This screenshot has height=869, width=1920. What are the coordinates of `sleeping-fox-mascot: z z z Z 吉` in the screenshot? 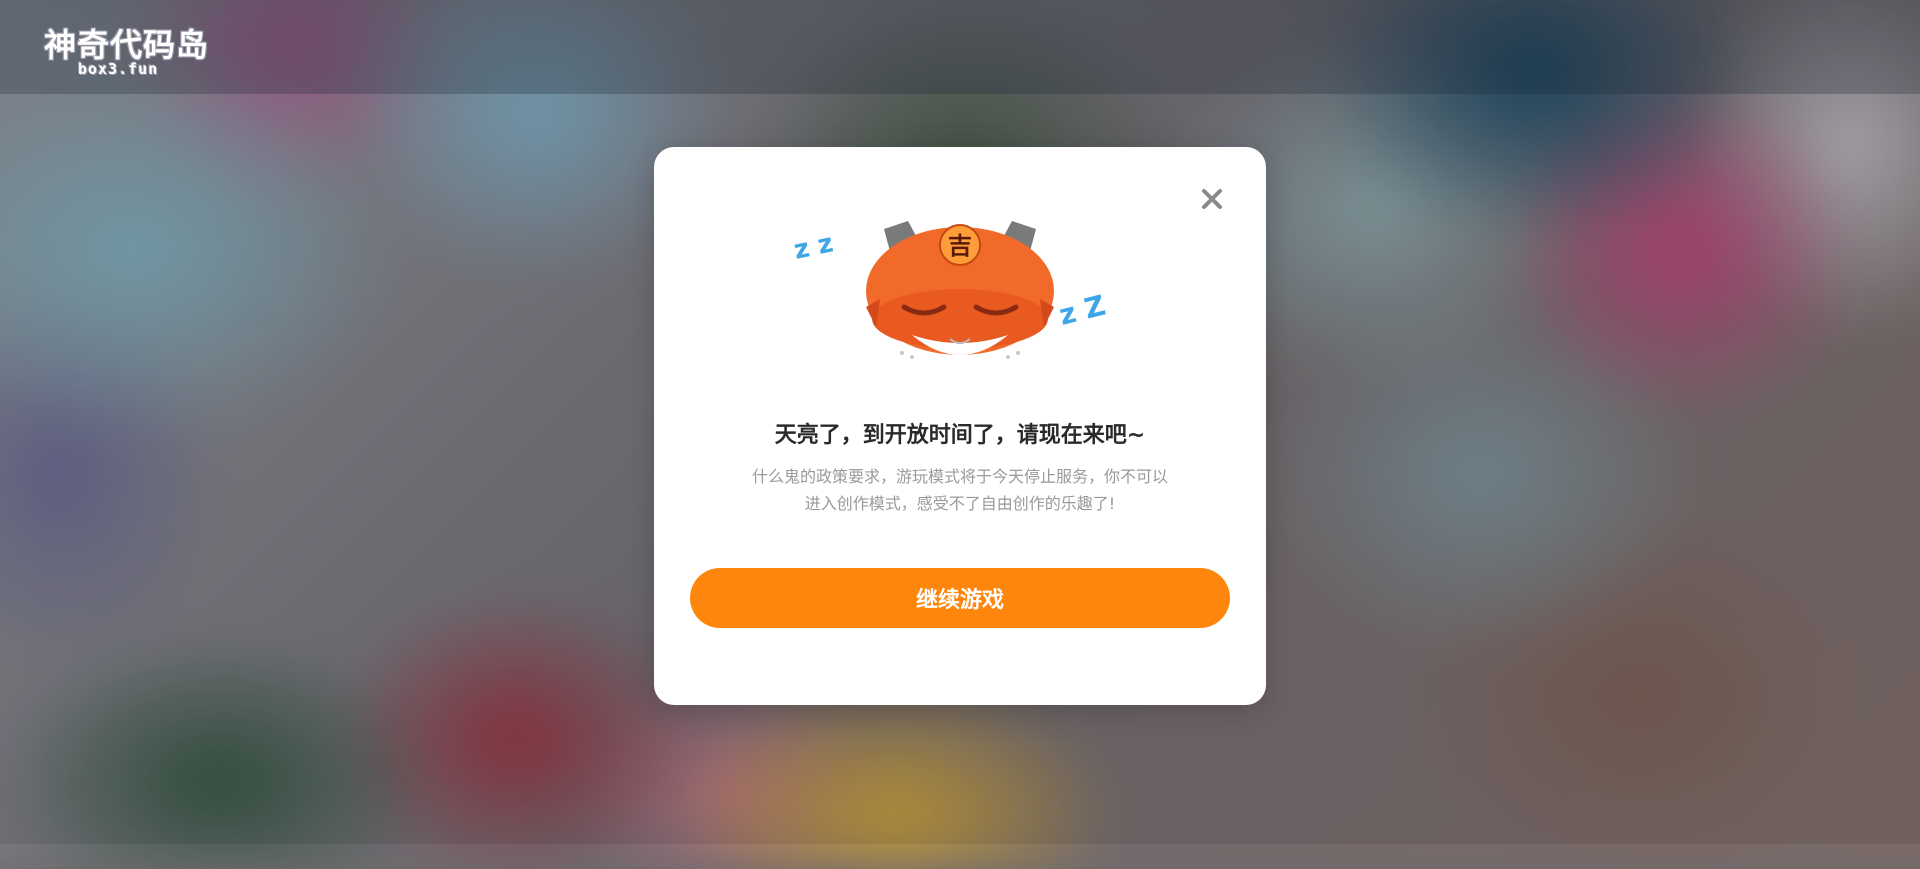 It's located at (950, 290).